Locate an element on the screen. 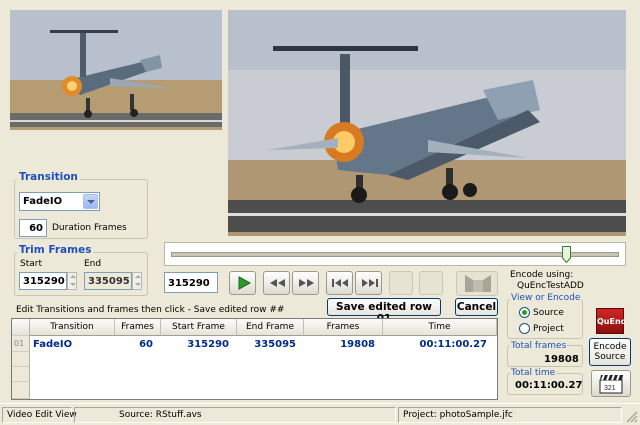 The image size is (640, 425). col-header-end-frame: End Frame is located at coordinates (270, 327).